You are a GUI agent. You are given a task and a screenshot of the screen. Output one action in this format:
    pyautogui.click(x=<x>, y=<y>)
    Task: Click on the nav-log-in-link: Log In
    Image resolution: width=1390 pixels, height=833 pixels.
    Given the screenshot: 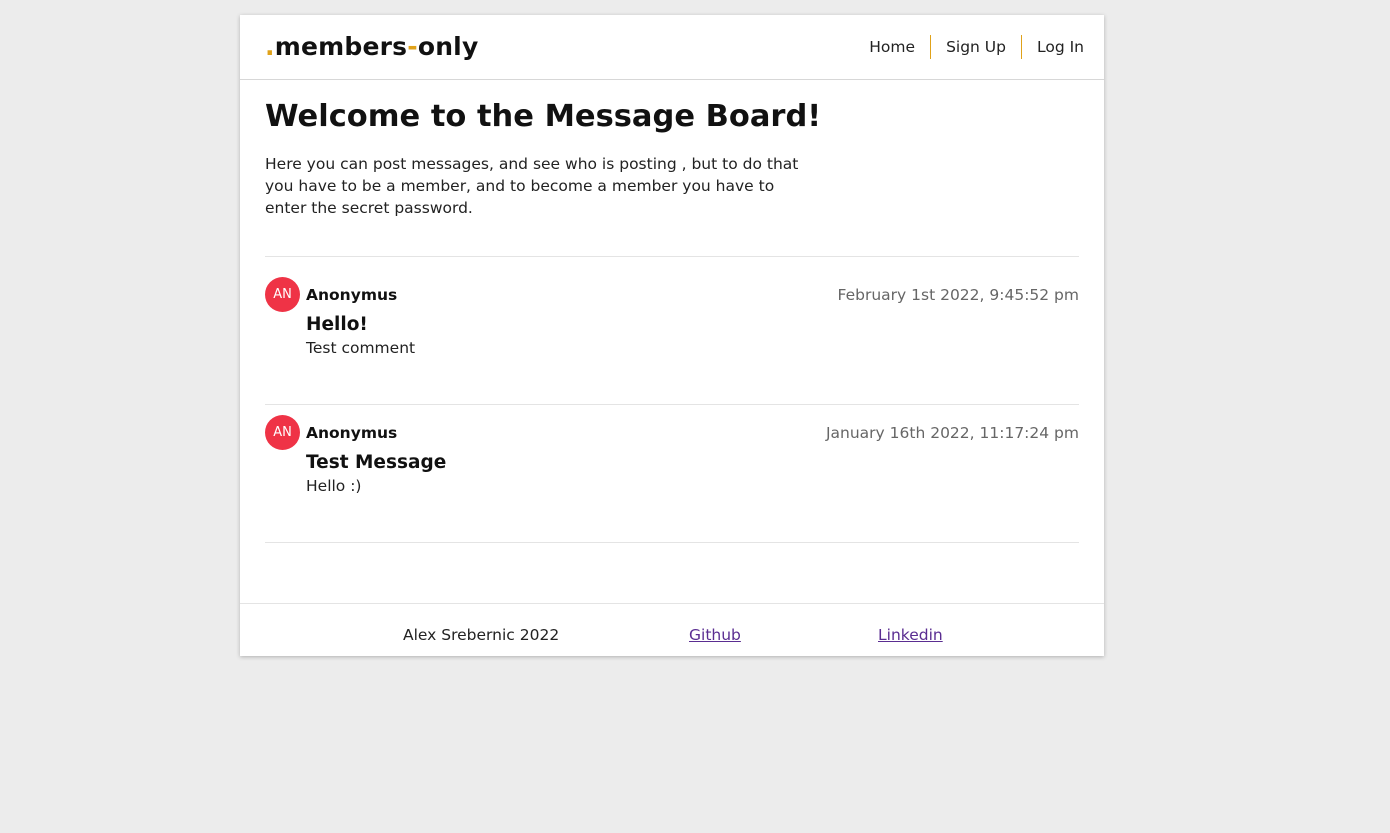 What is the action you would take?
    pyautogui.click(x=1053, y=47)
    